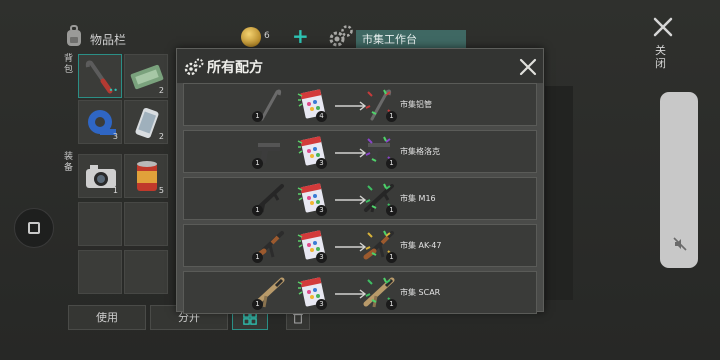 Image resolution: width=720 pixels, height=360 pixels. I want to click on recipe-result-name: 市集 AK-47, so click(421, 245).